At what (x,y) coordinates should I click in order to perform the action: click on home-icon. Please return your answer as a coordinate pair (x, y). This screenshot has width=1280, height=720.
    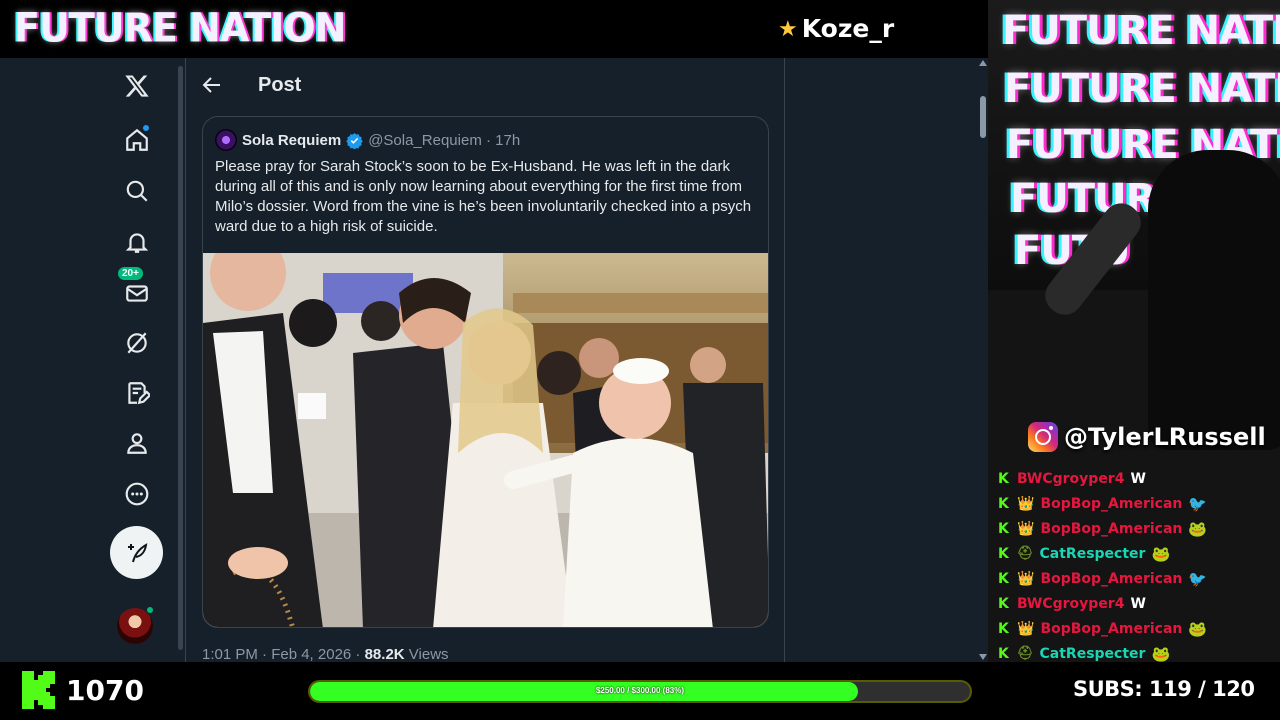
    Looking at the image, I should click on (137, 140).